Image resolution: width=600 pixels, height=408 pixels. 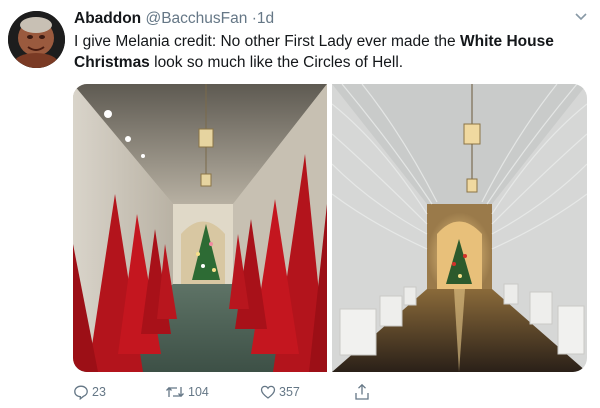 I want to click on reply-button: 23, so click(x=89, y=392).